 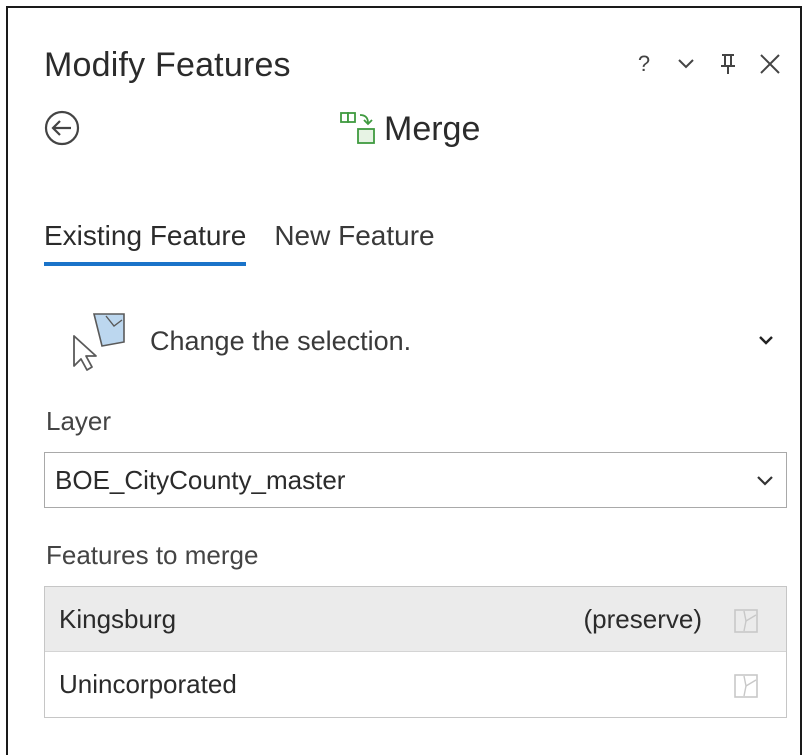 I want to click on close-button, so click(x=770, y=64).